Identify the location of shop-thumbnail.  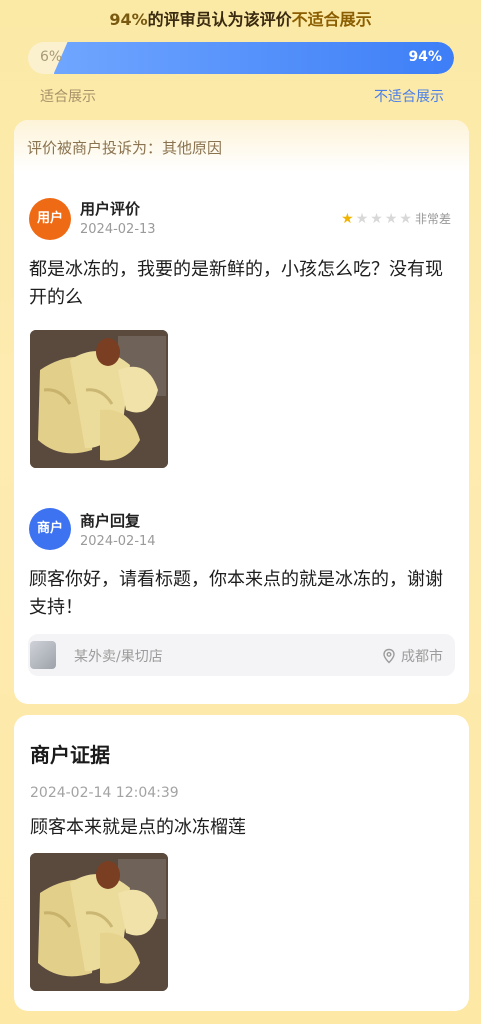
(43, 655).